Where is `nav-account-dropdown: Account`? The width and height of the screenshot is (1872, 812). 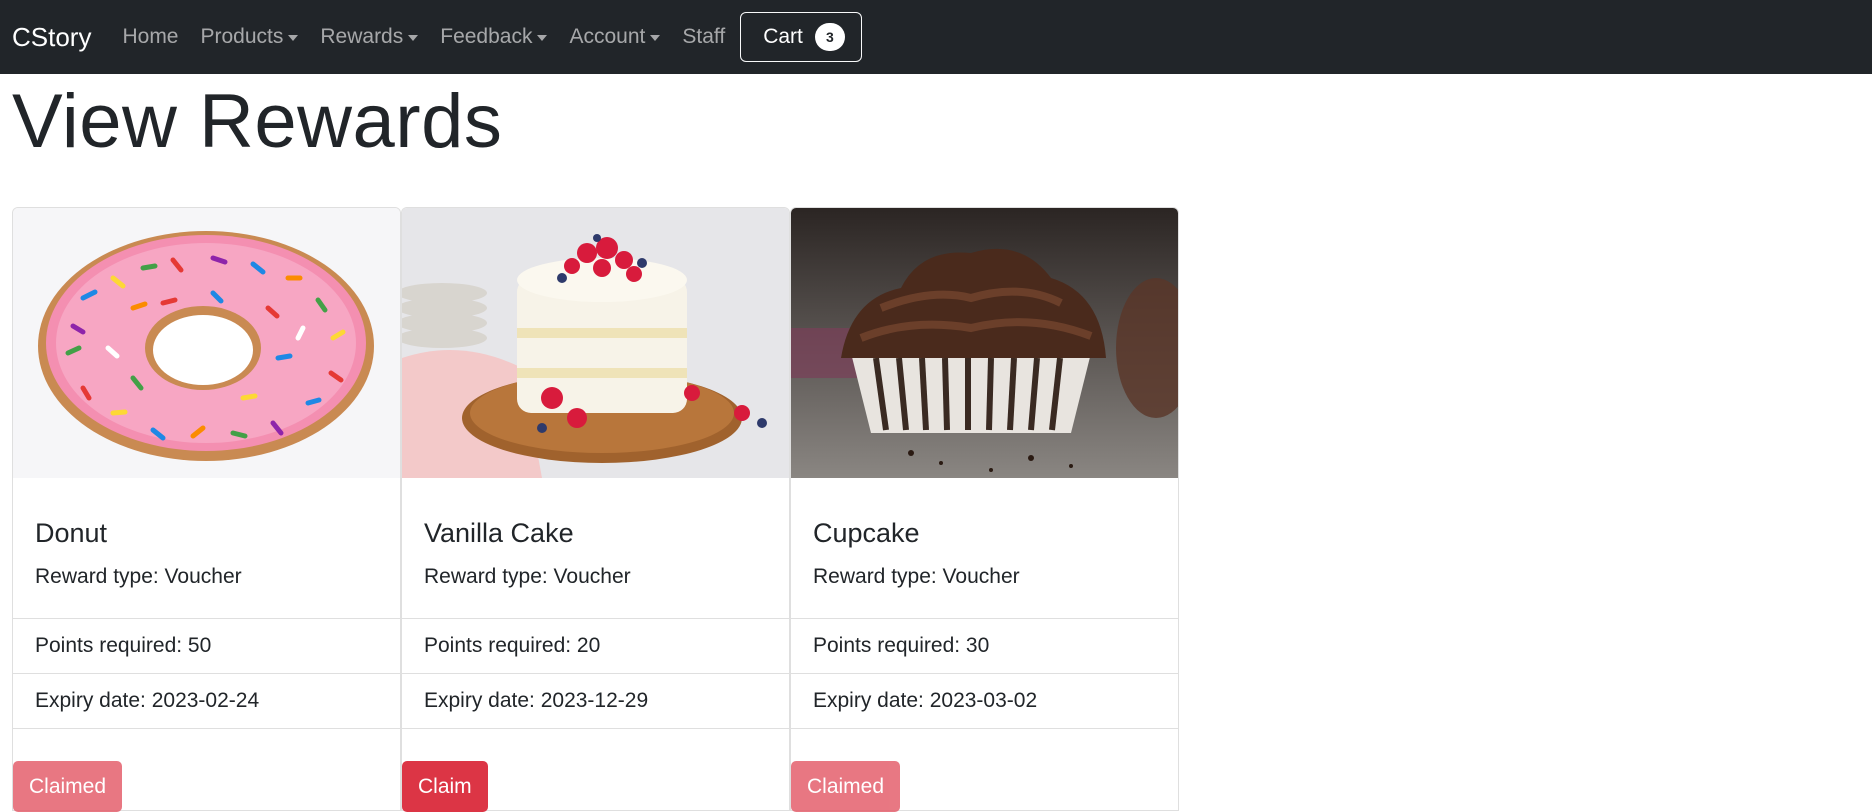 nav-account-dropdown: Account is located at coordinates (615, 37).